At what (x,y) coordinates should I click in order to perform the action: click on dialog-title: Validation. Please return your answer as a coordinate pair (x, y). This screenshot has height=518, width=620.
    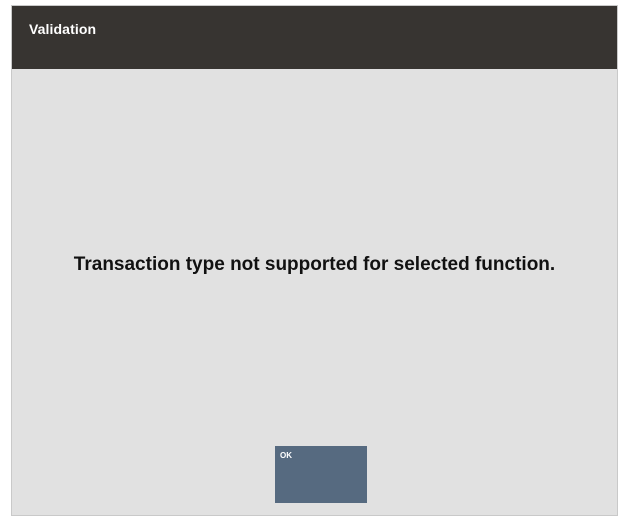
    Looking at the image, I should click on (63, 29).